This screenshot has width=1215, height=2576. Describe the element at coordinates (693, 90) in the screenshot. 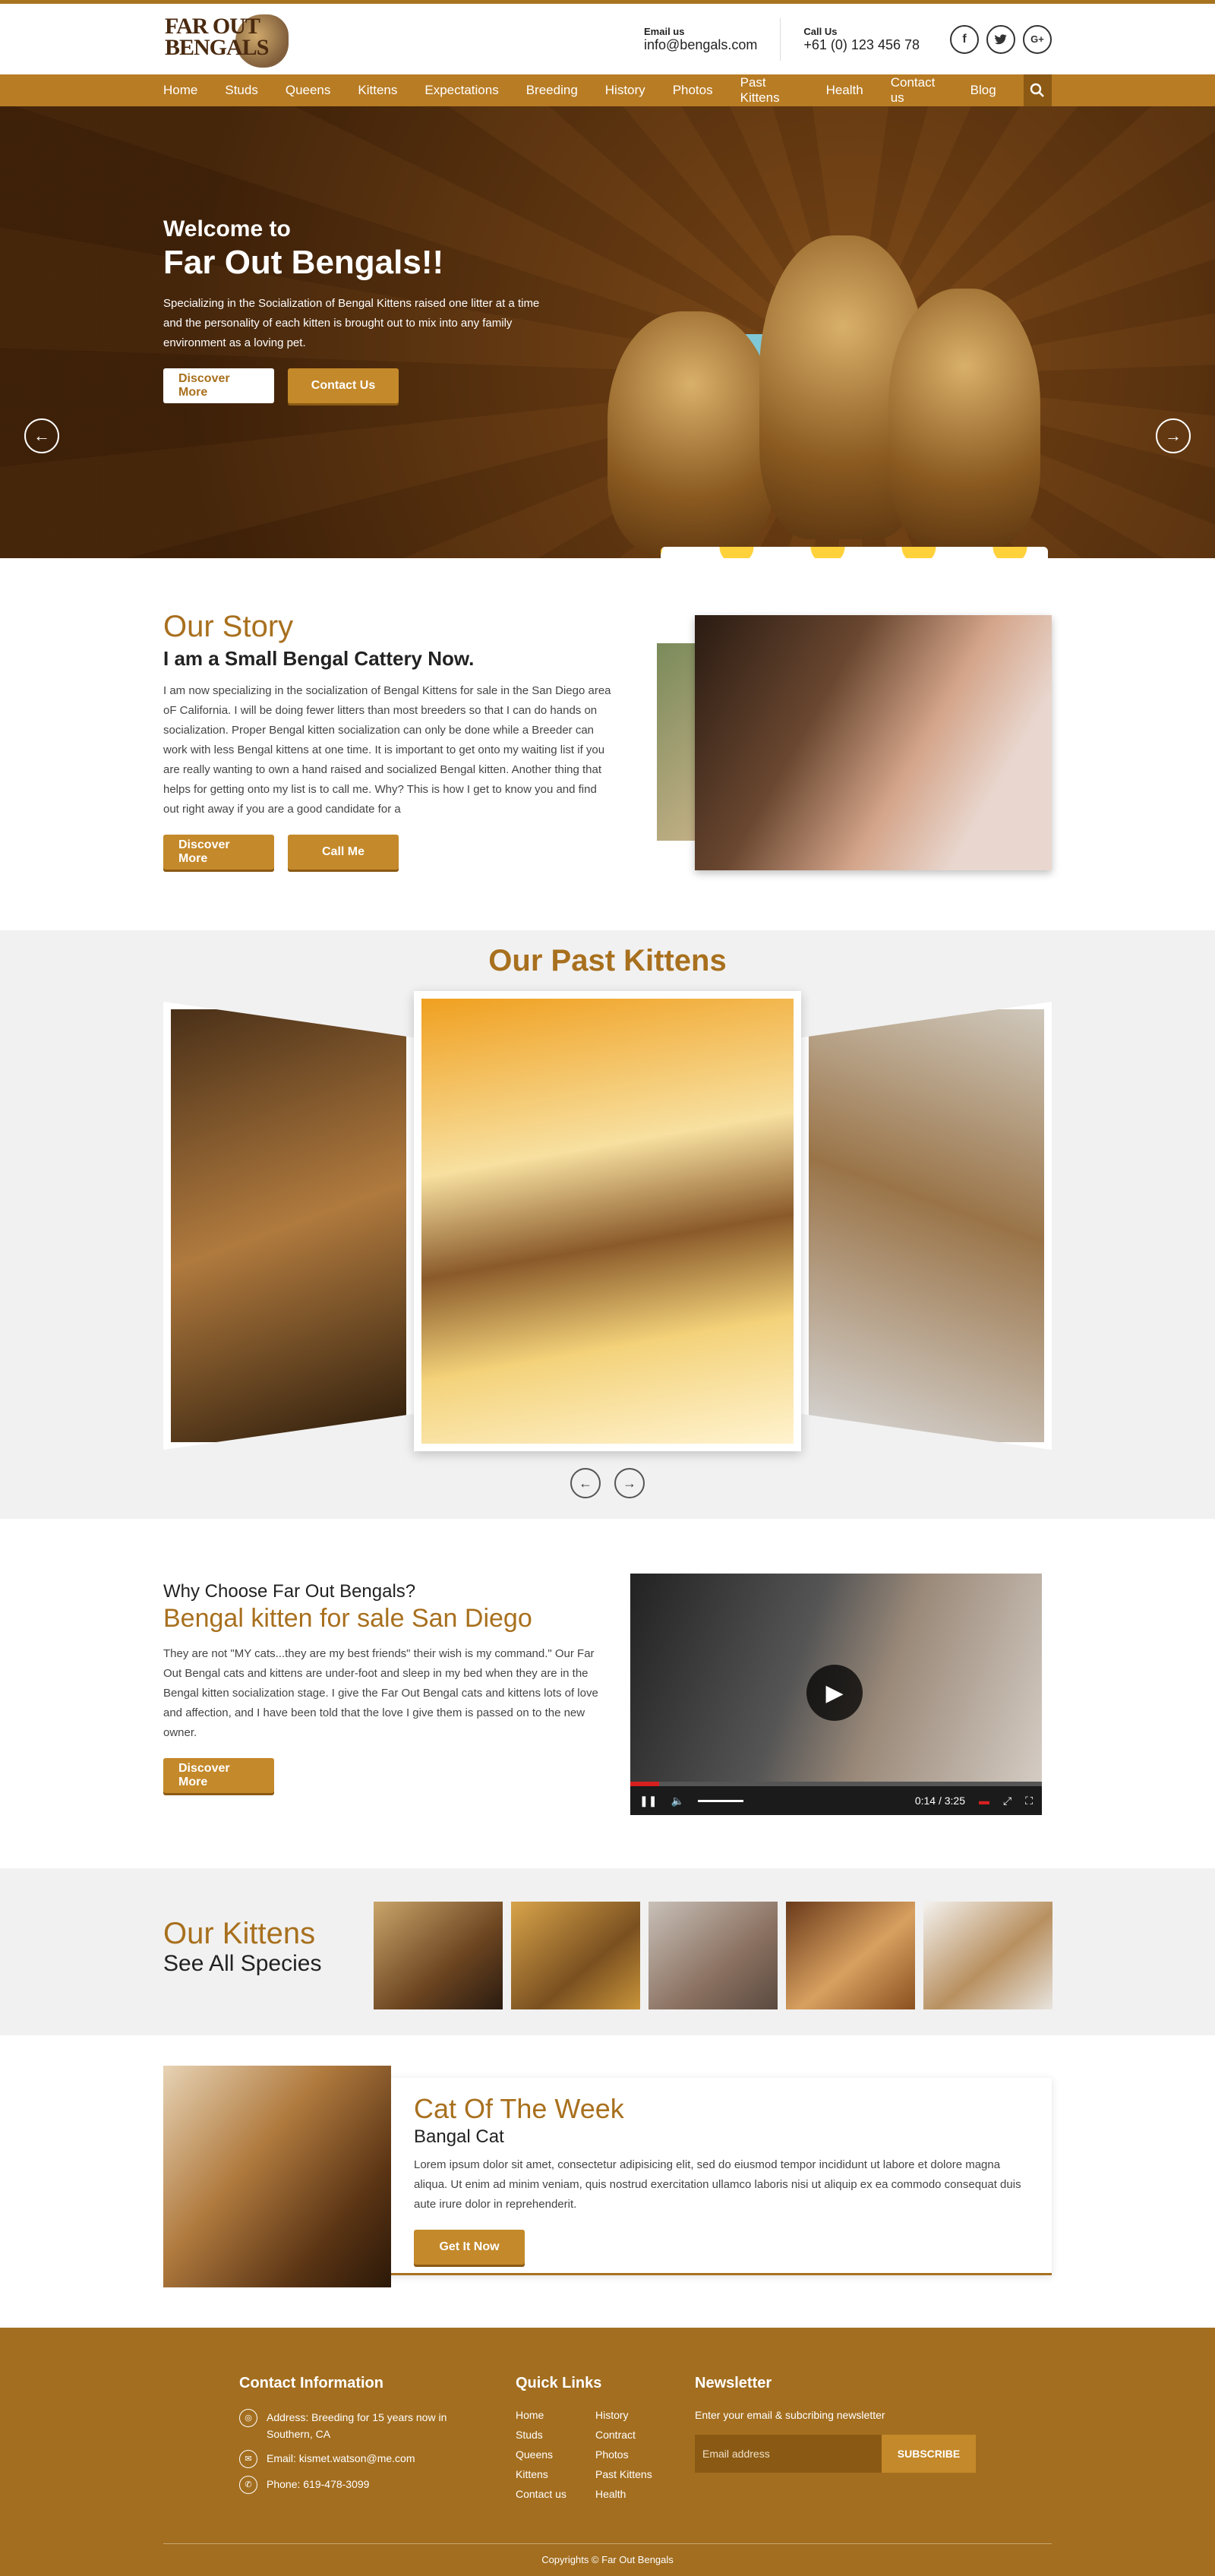

I see `nav-photos: Photos` at that location.